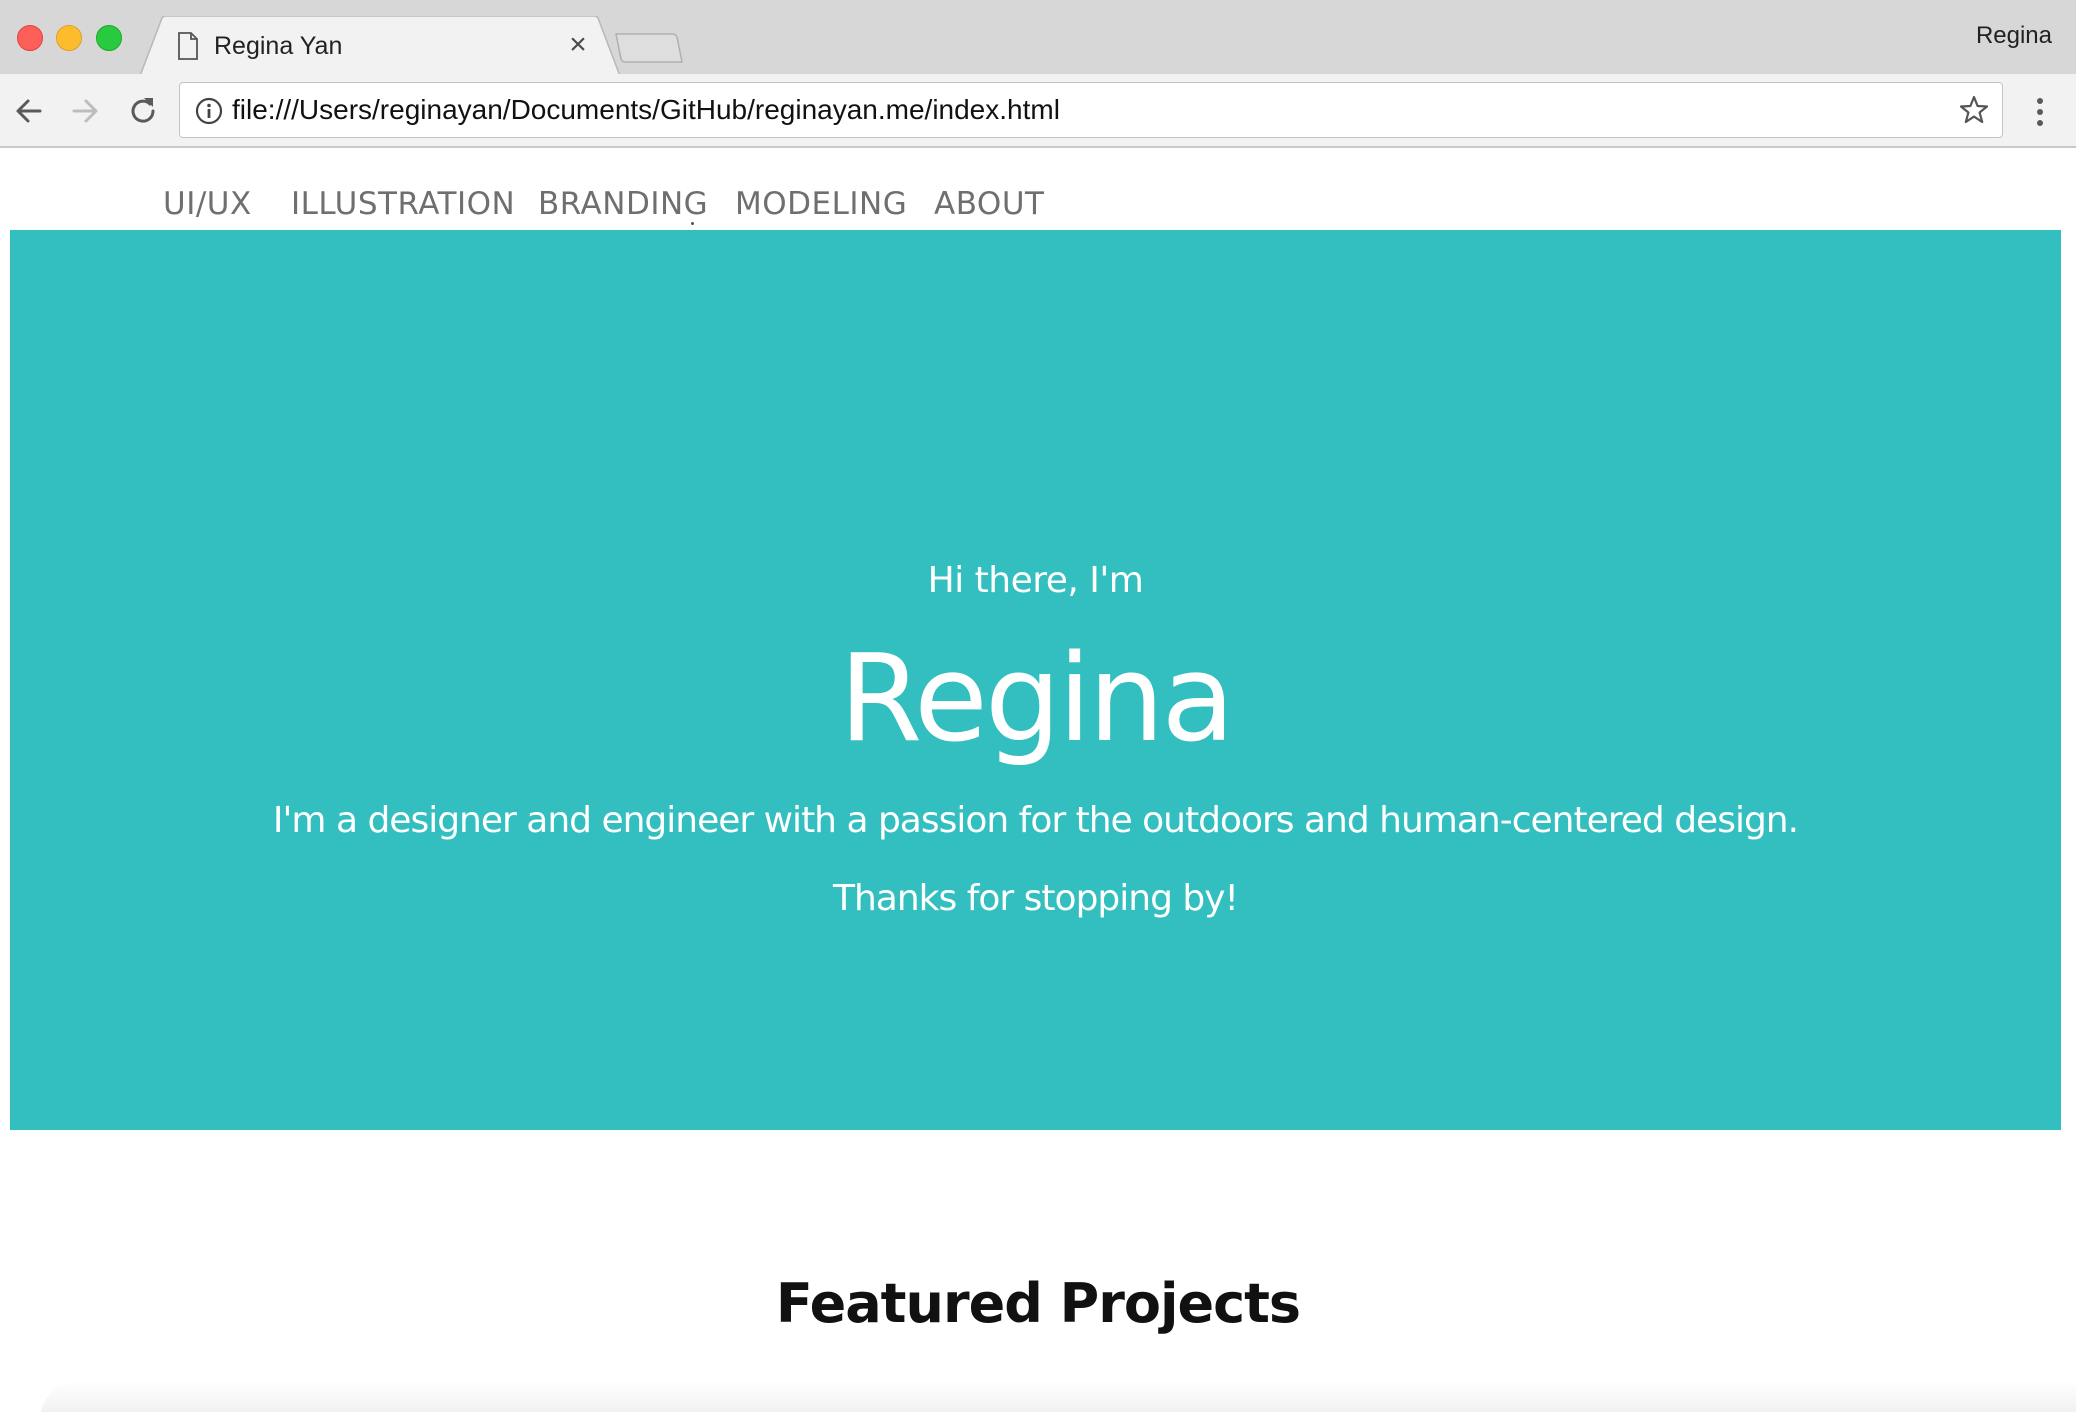 The width and height of the screenshot is (2076, 1412). I want to click on forward-arrow-icon, so click(85, 111).